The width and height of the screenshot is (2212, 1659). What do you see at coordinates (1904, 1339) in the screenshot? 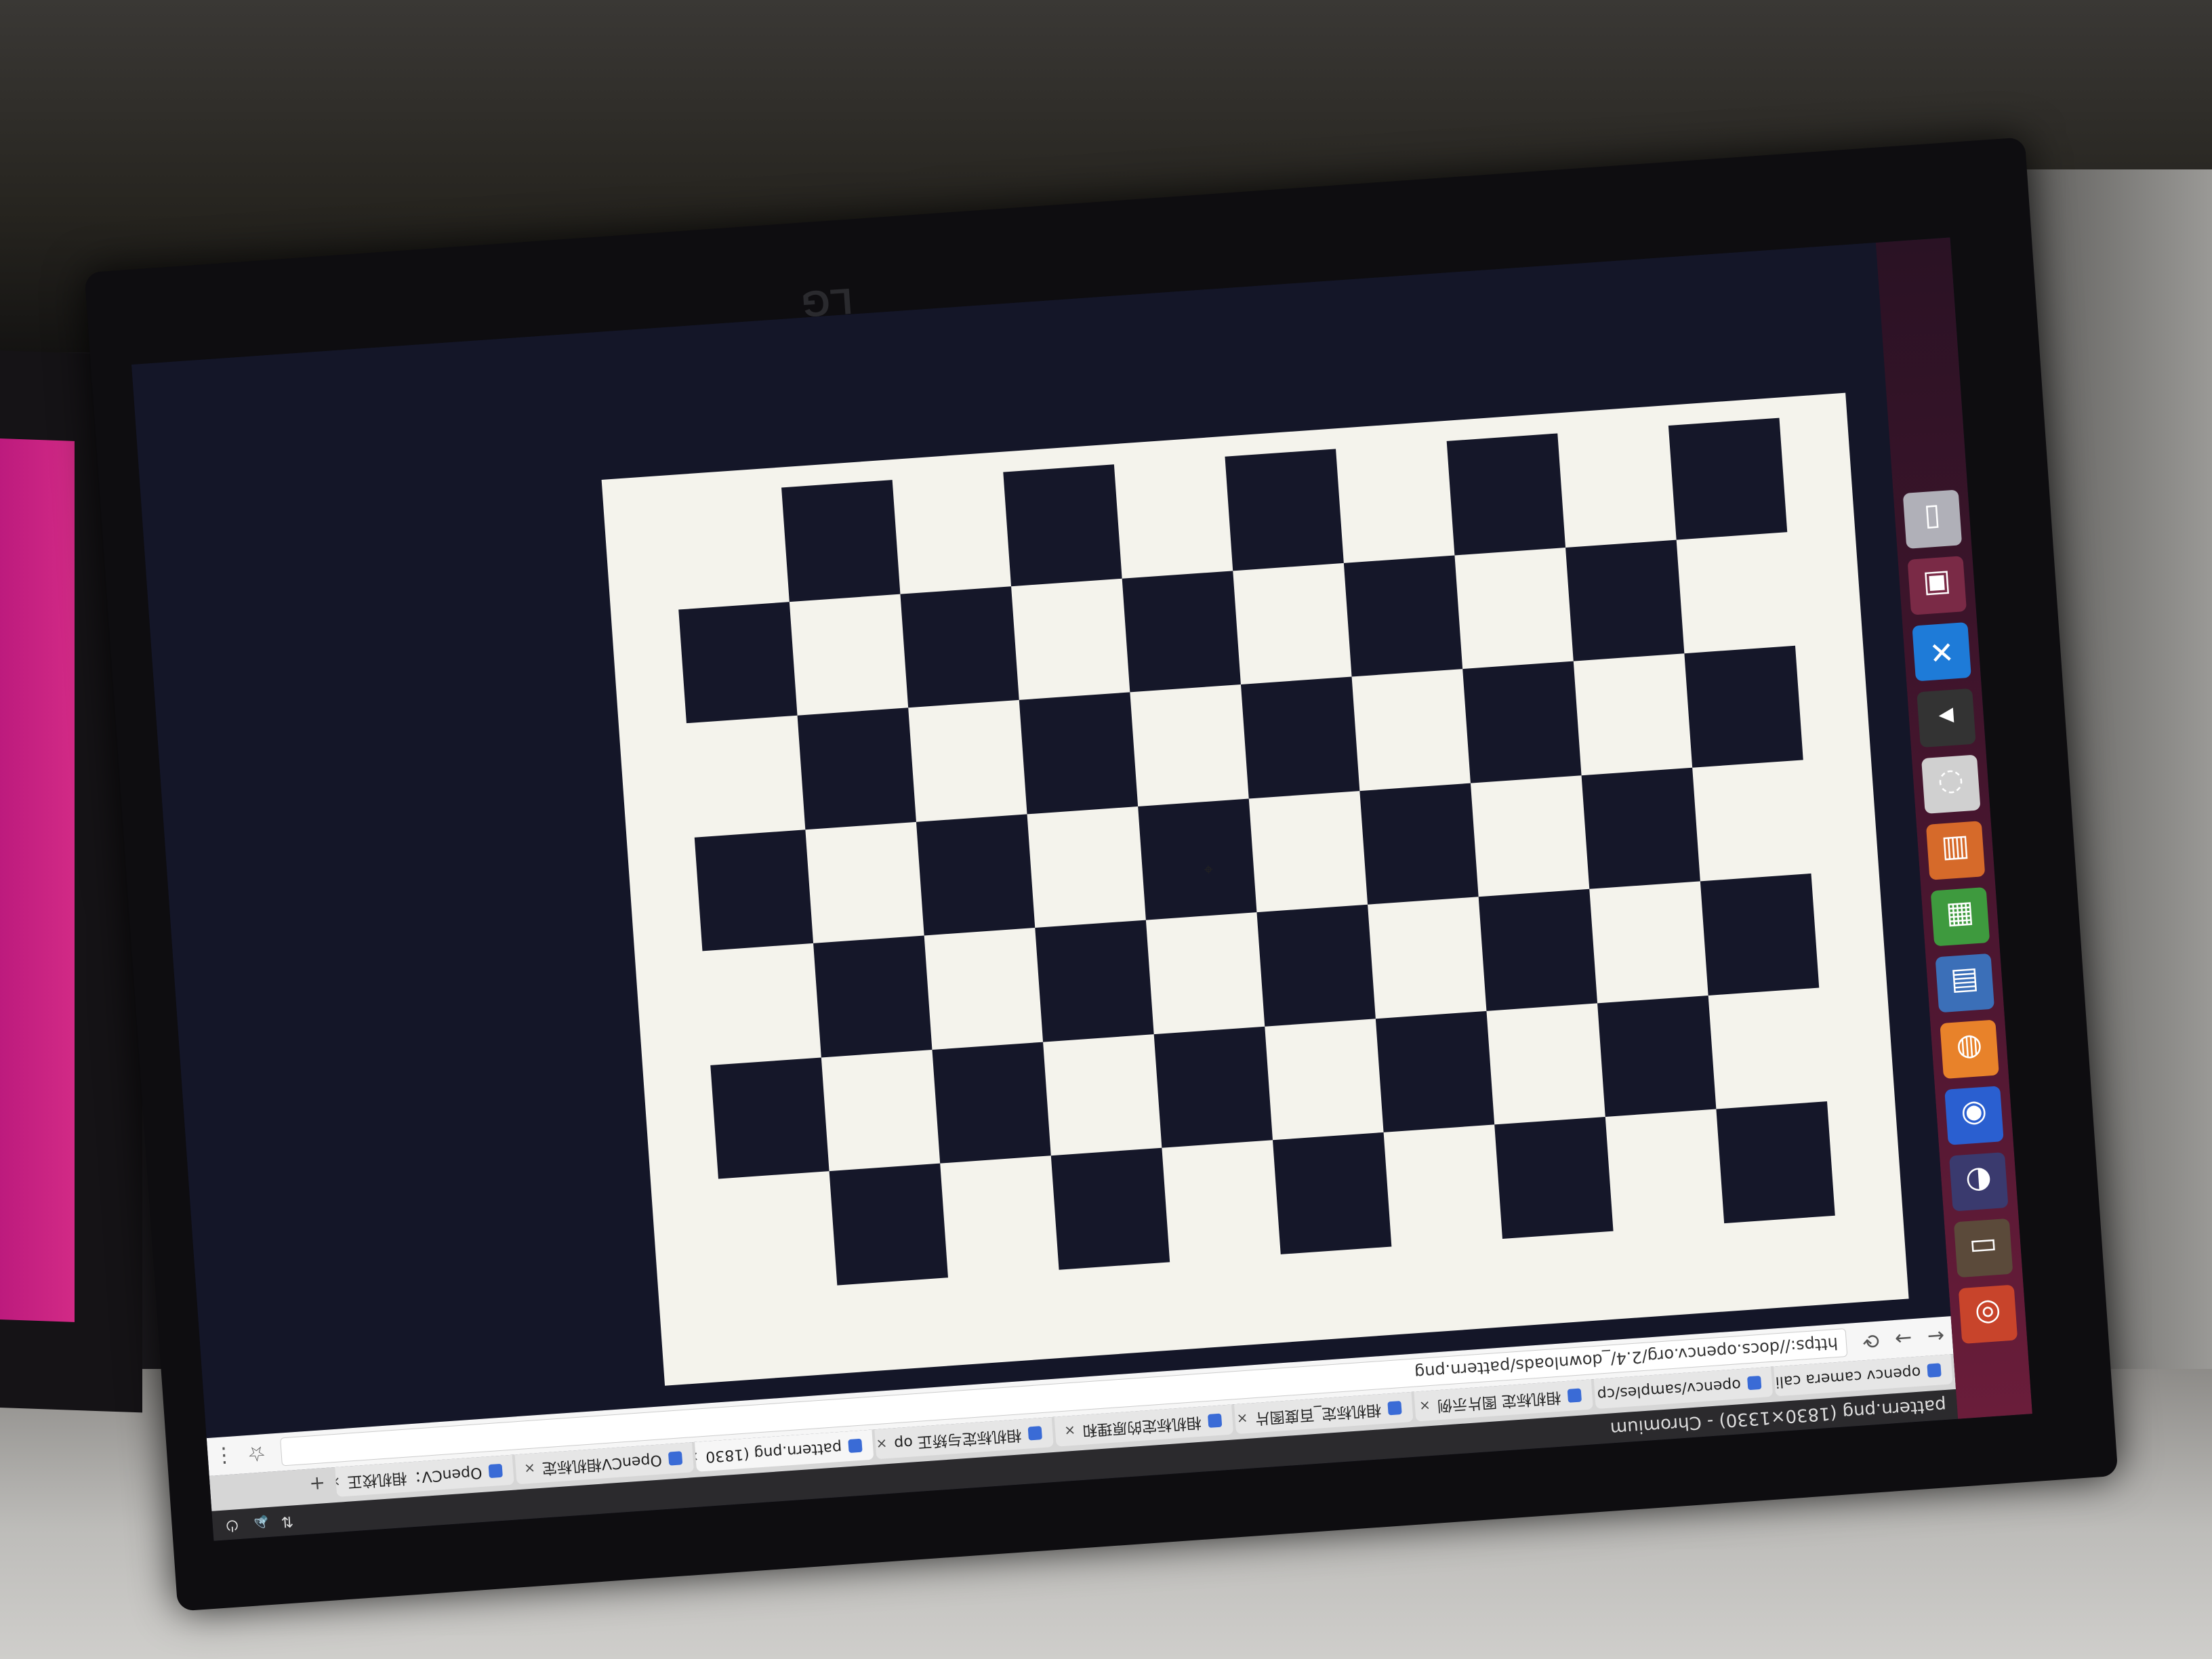
I see `forward-button: →` at bounding box center [1904, 1339].